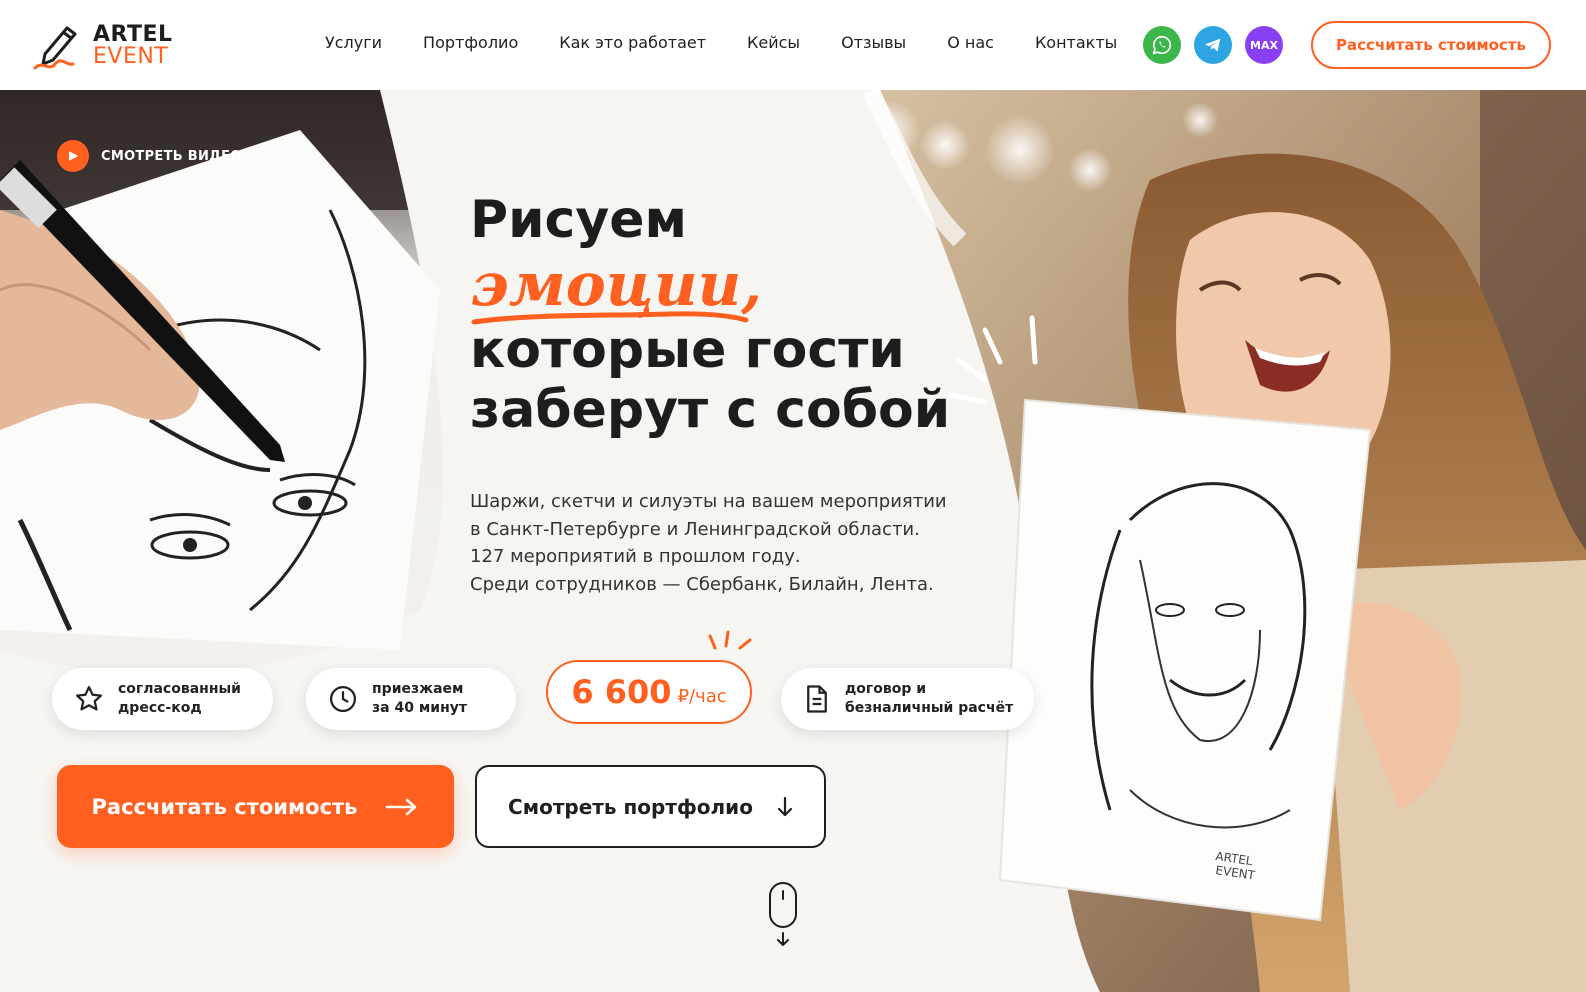 The image size is (1586, 992). I want to click on logo-line2: EVENT, so click(131, 56).